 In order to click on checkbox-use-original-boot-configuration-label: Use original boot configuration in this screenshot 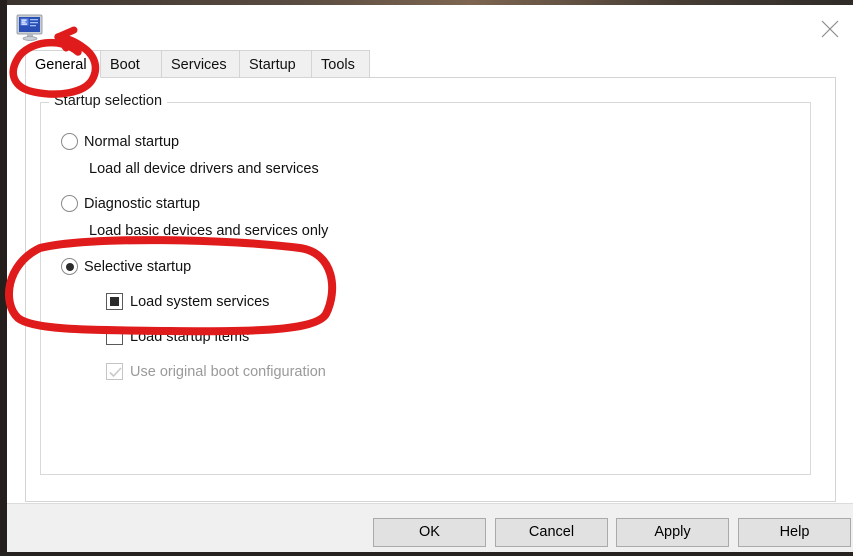, I will do `click(228, 371)`.